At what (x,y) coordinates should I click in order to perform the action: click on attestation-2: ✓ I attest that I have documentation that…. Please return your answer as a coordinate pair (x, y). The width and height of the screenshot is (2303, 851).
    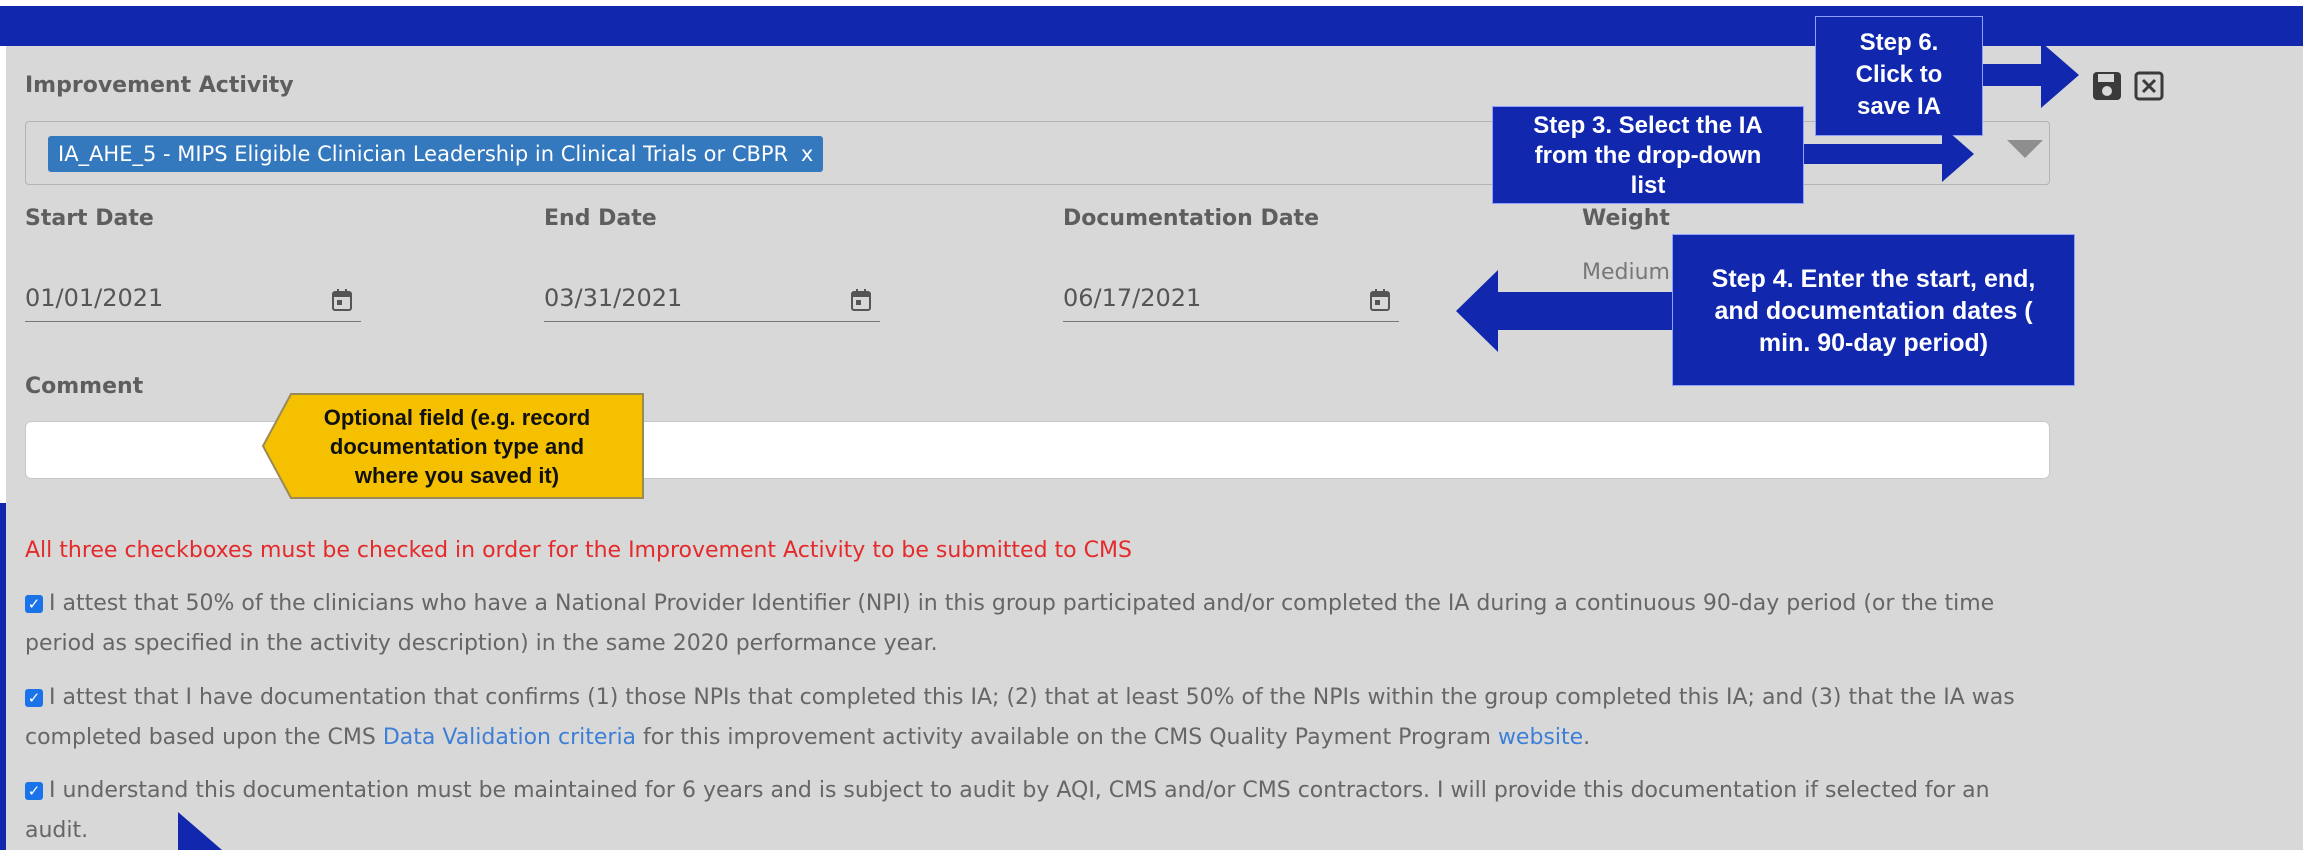
    Looking at the image, I should click on (1035, 718).